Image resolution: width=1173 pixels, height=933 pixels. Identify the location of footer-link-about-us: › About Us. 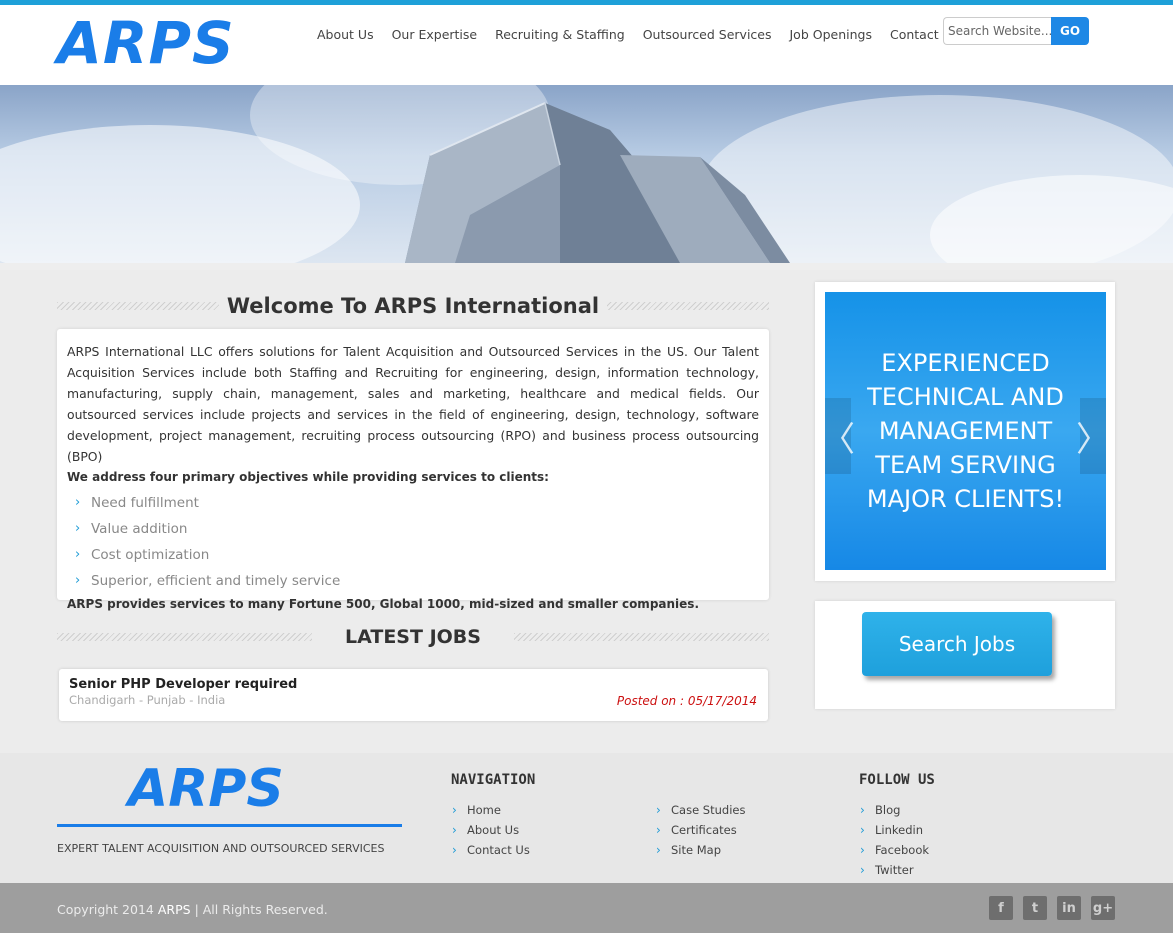
(491, 832).